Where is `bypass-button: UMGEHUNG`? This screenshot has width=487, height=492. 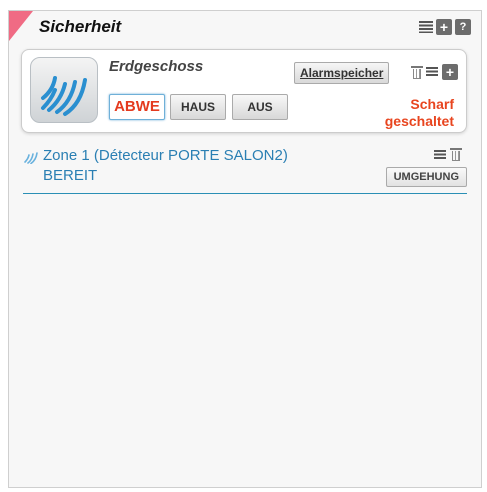
bypass-button: UMGEHUNG is located at coordinates (426, 177).